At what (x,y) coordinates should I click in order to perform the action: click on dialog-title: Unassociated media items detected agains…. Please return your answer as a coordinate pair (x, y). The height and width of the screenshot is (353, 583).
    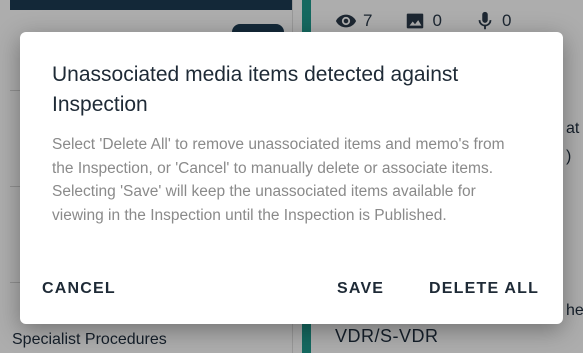
    Looking at the image, I should click on (255, 89).